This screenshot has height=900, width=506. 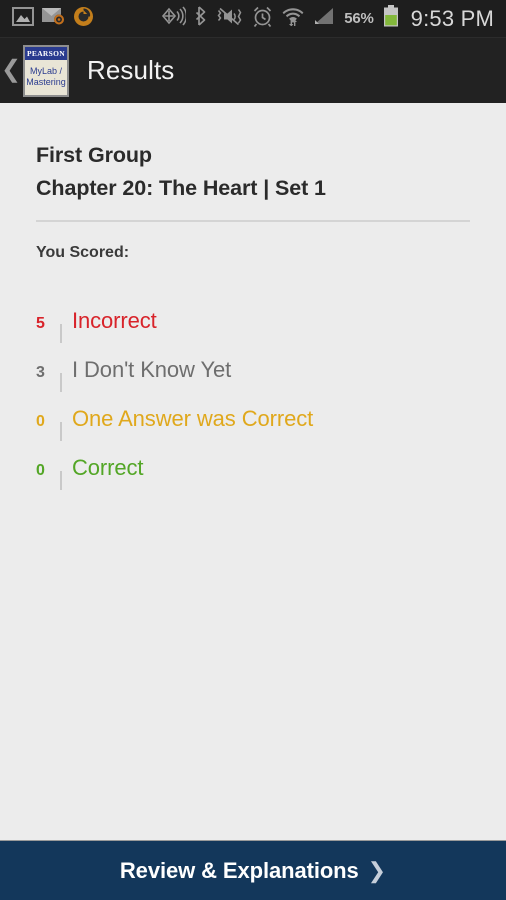 I want to click on alarm-clock-icon, so click(x=262, y=19).